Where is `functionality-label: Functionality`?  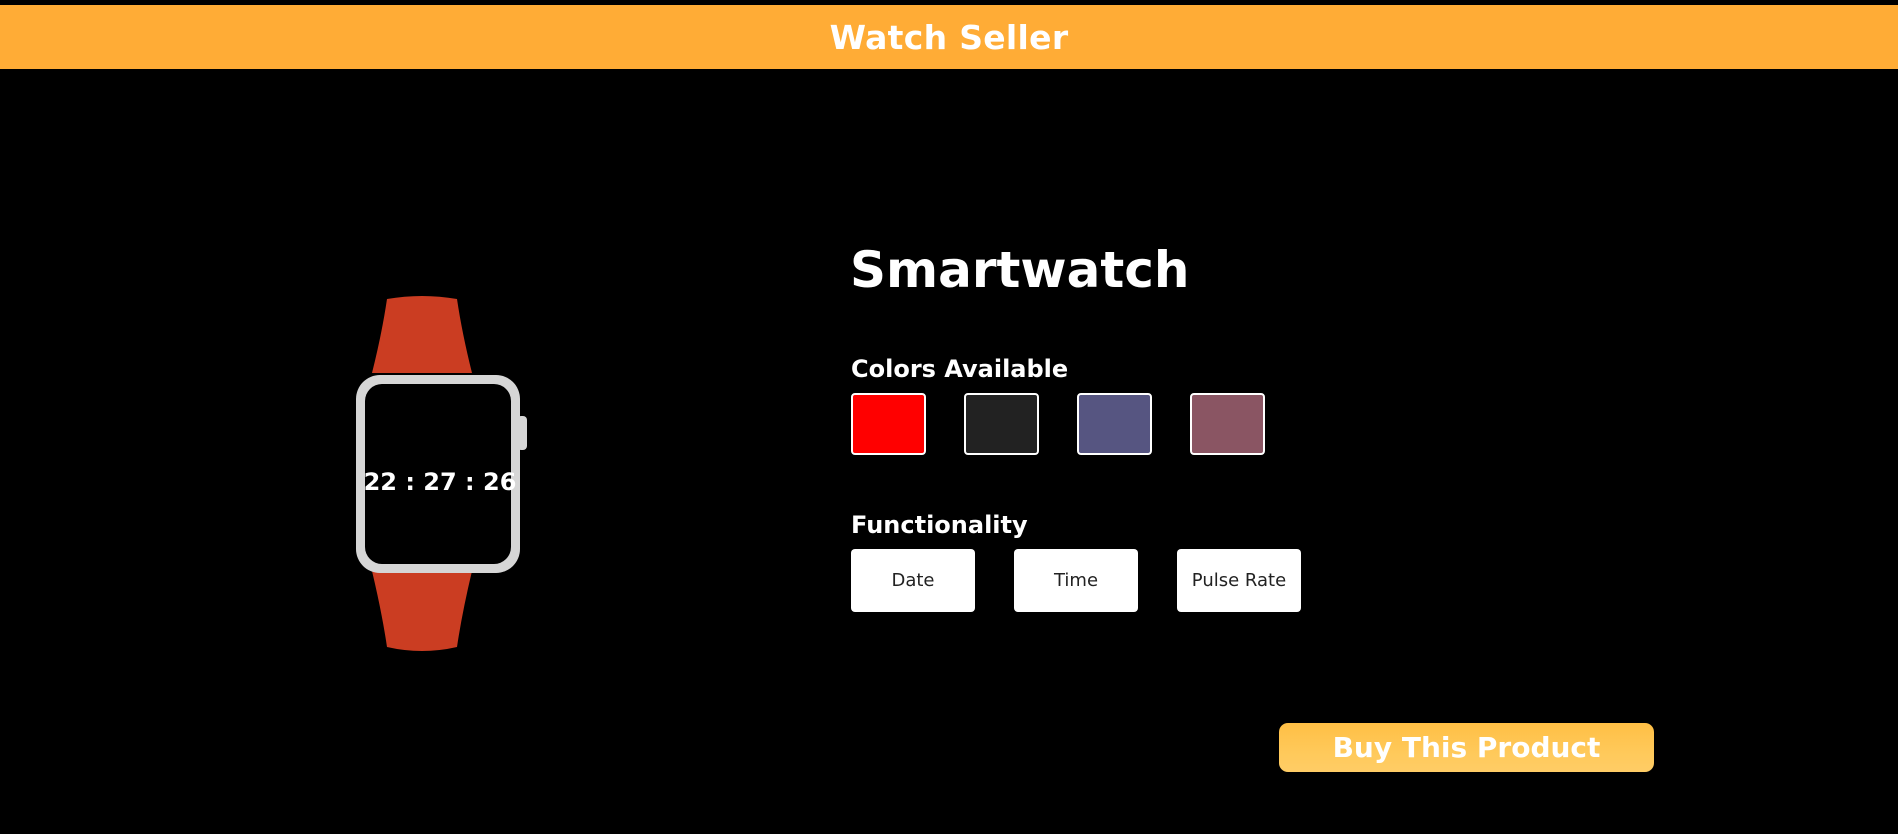
functionality-label: Functionality is located at coordinates (939, 525).